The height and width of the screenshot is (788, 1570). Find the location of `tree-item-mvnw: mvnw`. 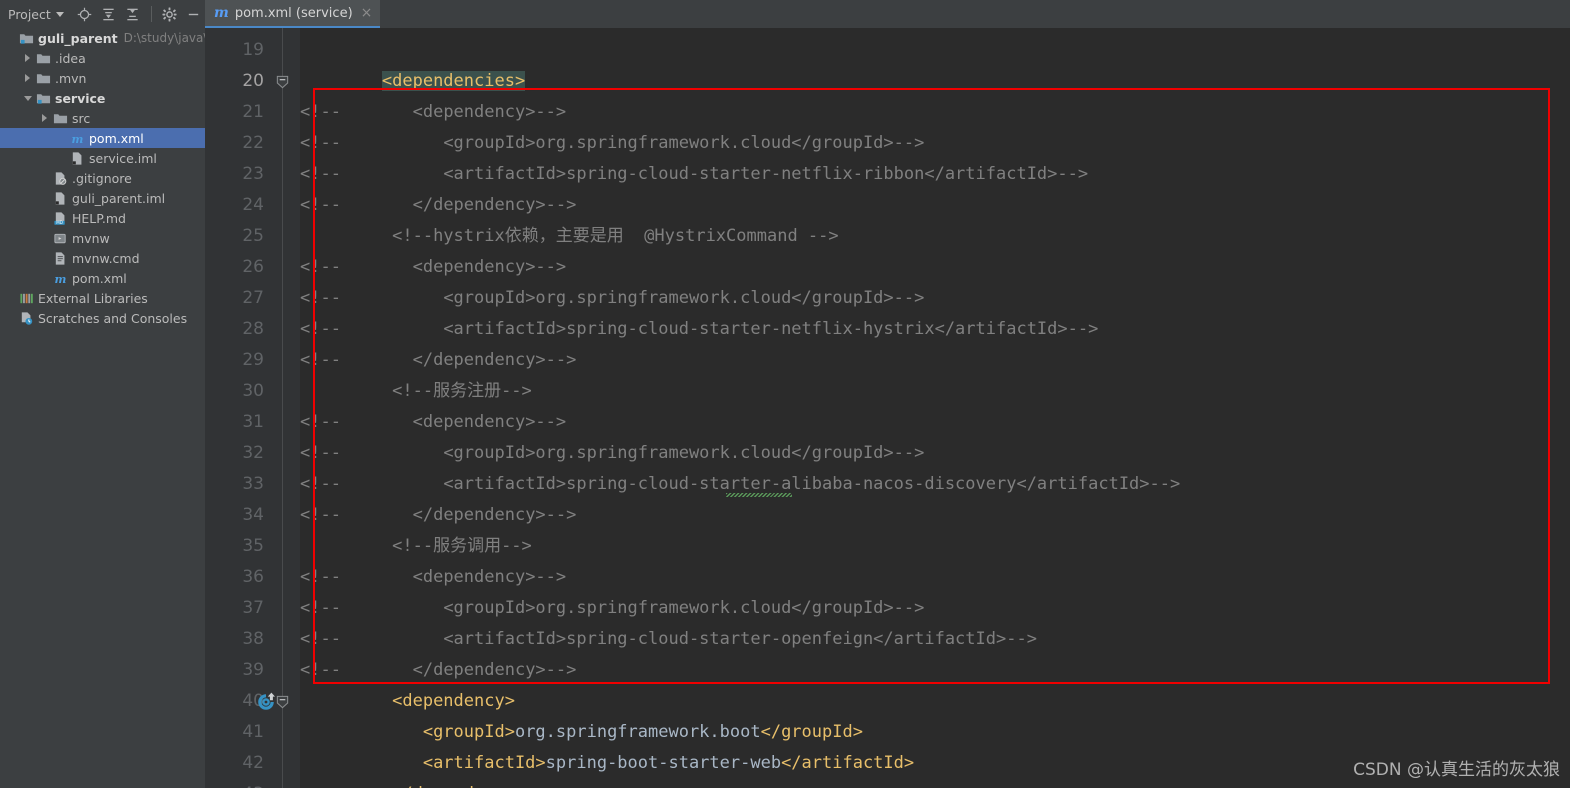

tree-item-mvnw: mvnw is located at coordinates (102, 238).